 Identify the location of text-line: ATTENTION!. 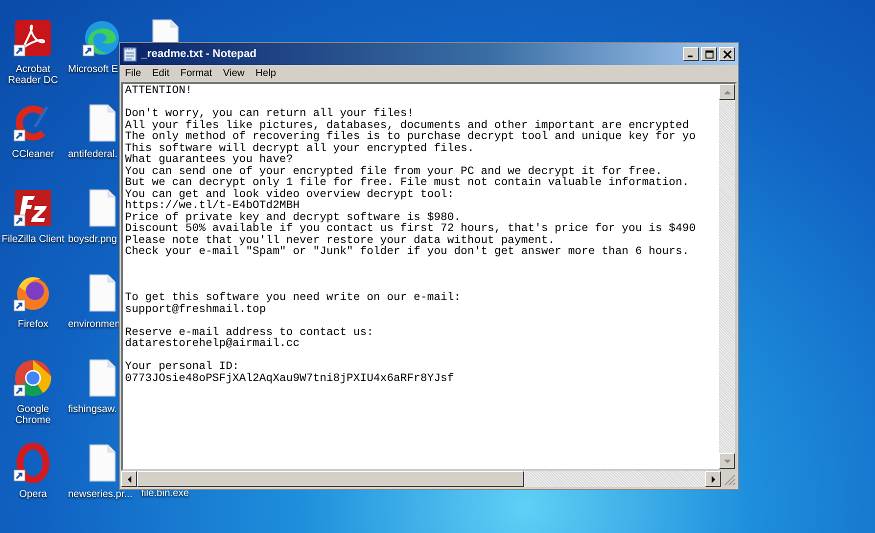
(158, 92).